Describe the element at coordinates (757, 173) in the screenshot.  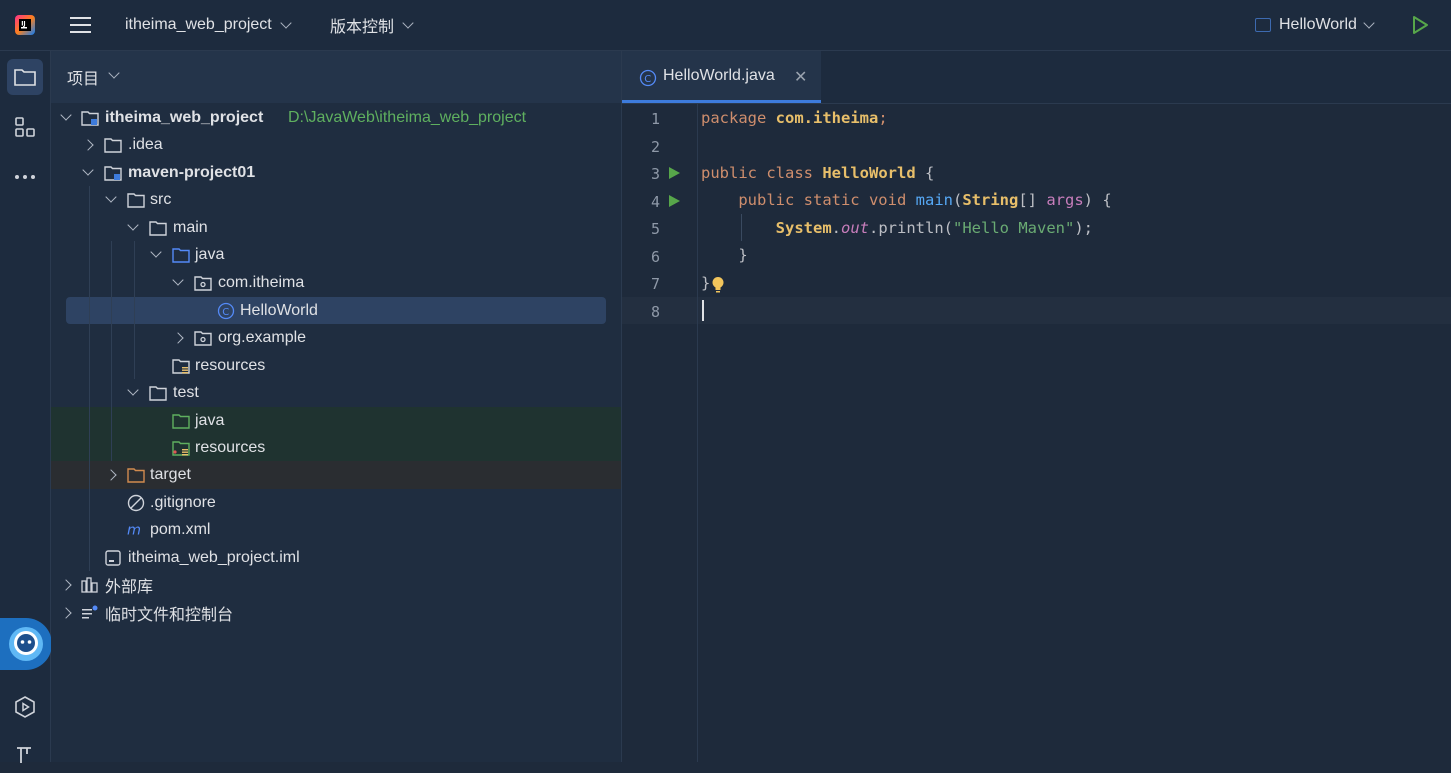
I see `code-token: public class` at that location.